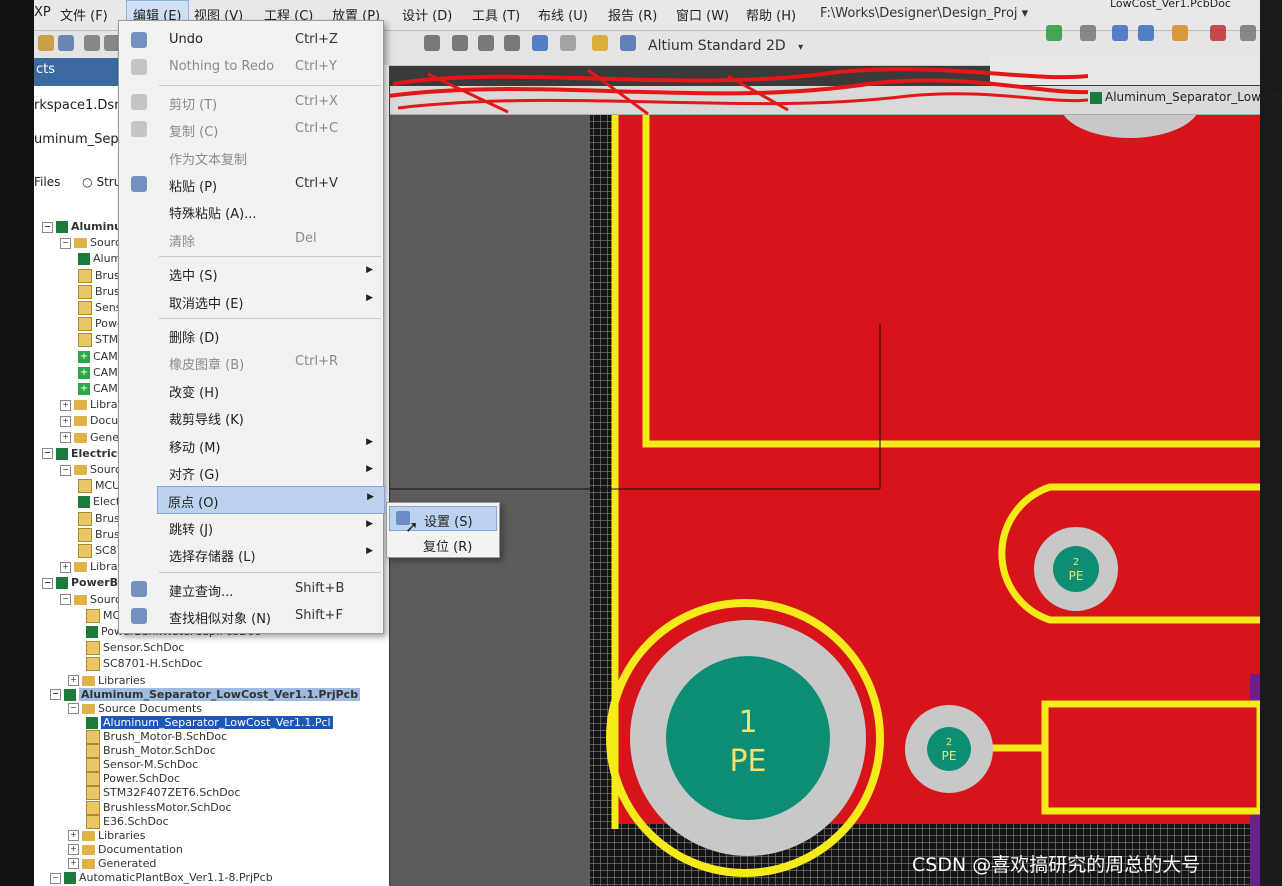 This screenshot has width=1282, height=886. Describe the element at coordinates (159, 807) in the screenshot. I see `tree-item: BrushlessMotor.SchDoc` at that location.